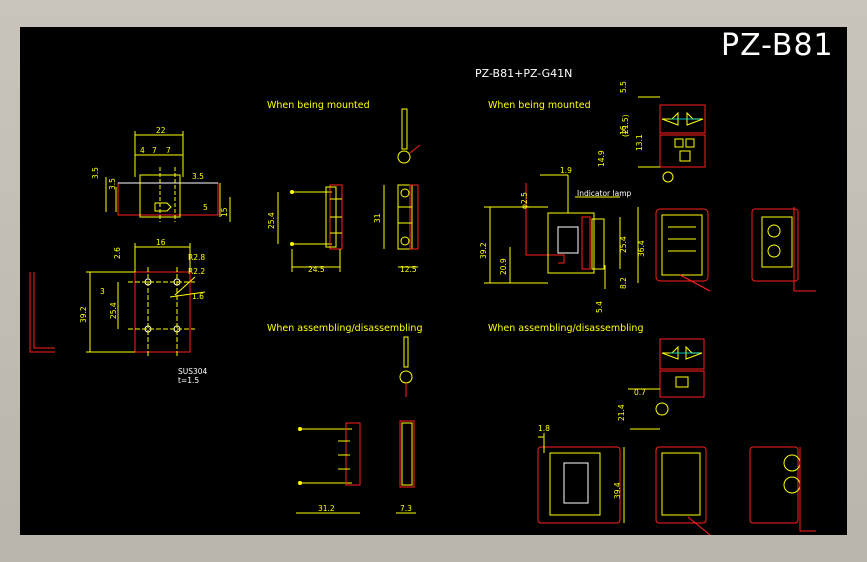 This screenshot has height=562, width=867. I want to click on dim-2-6: 2.6, so click(117, 253).